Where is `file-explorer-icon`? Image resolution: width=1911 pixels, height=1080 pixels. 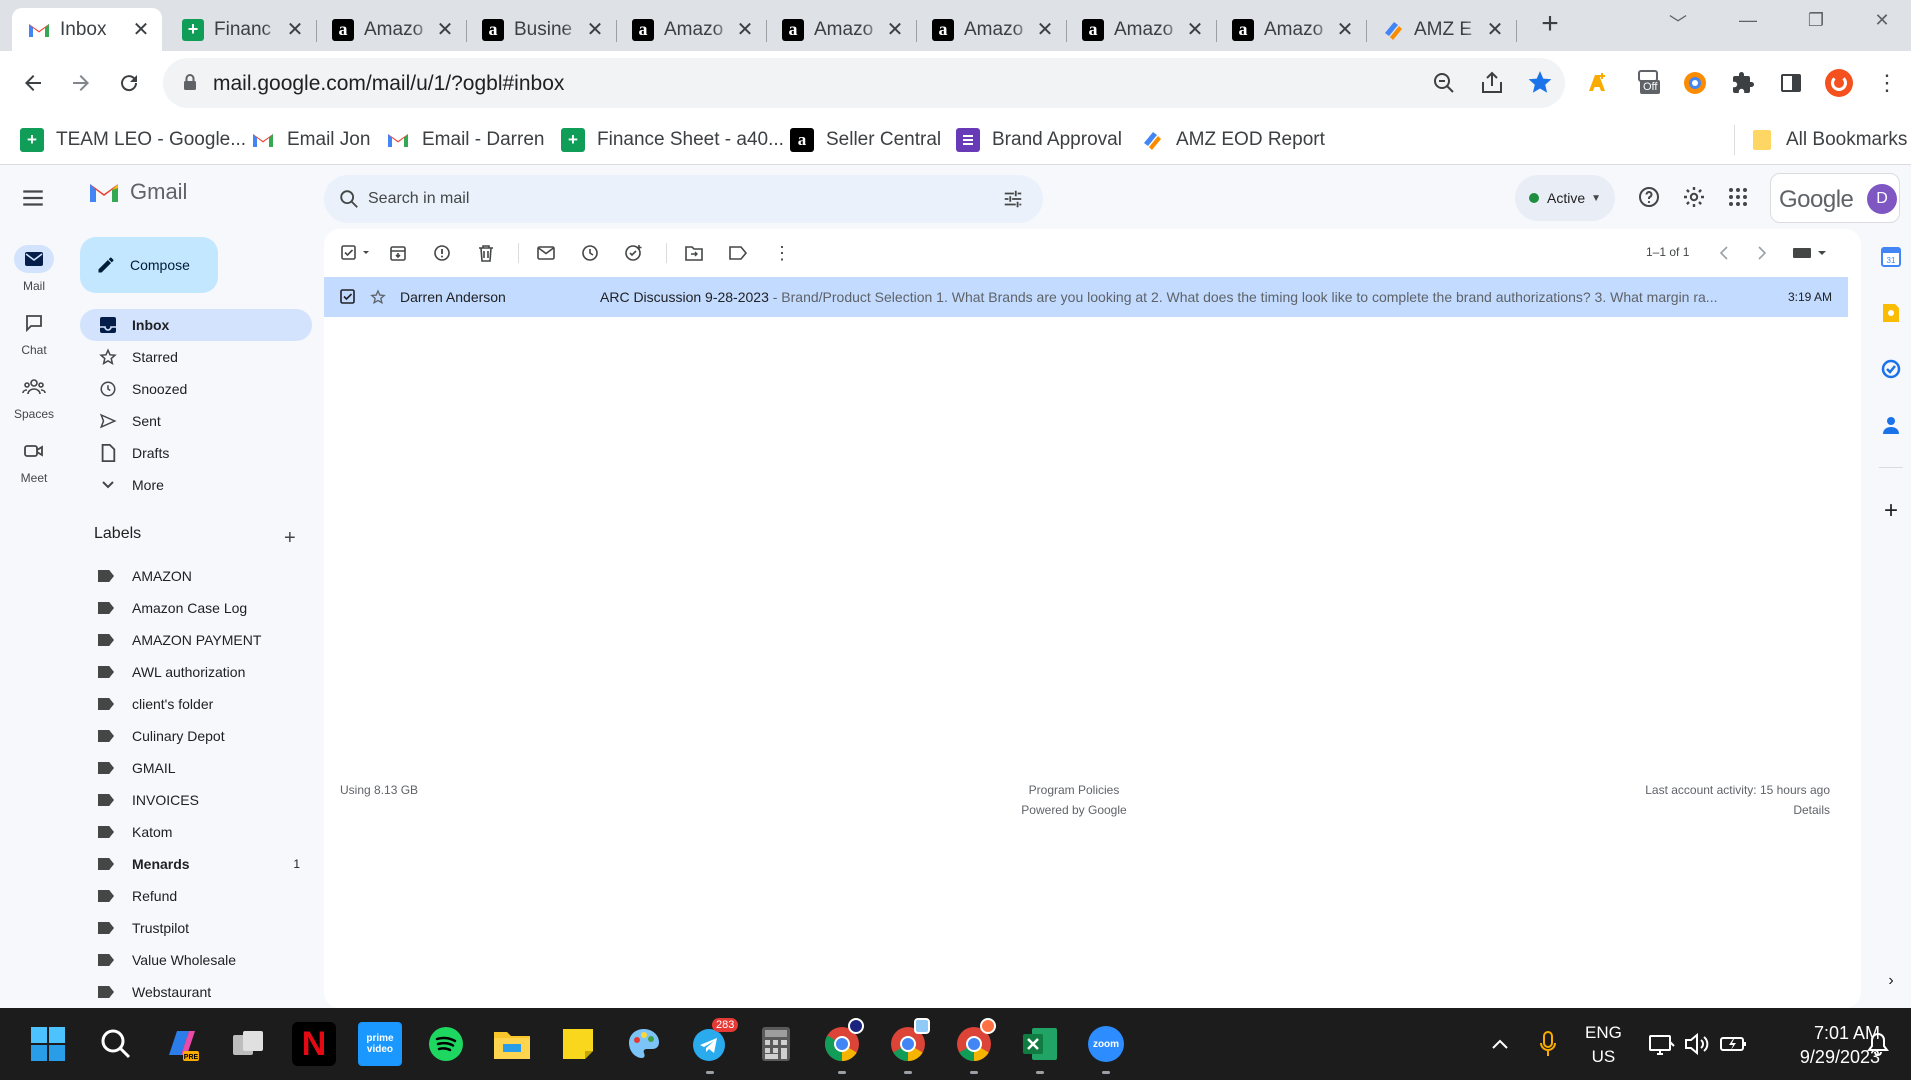
file-explorer-icon is located at coordinates (512, 1044).